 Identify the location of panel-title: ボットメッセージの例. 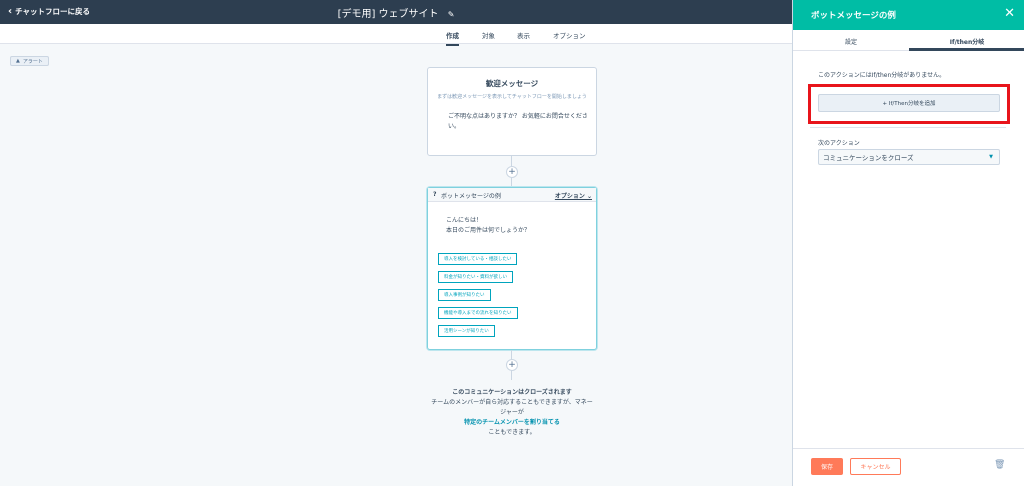
(853, 16).